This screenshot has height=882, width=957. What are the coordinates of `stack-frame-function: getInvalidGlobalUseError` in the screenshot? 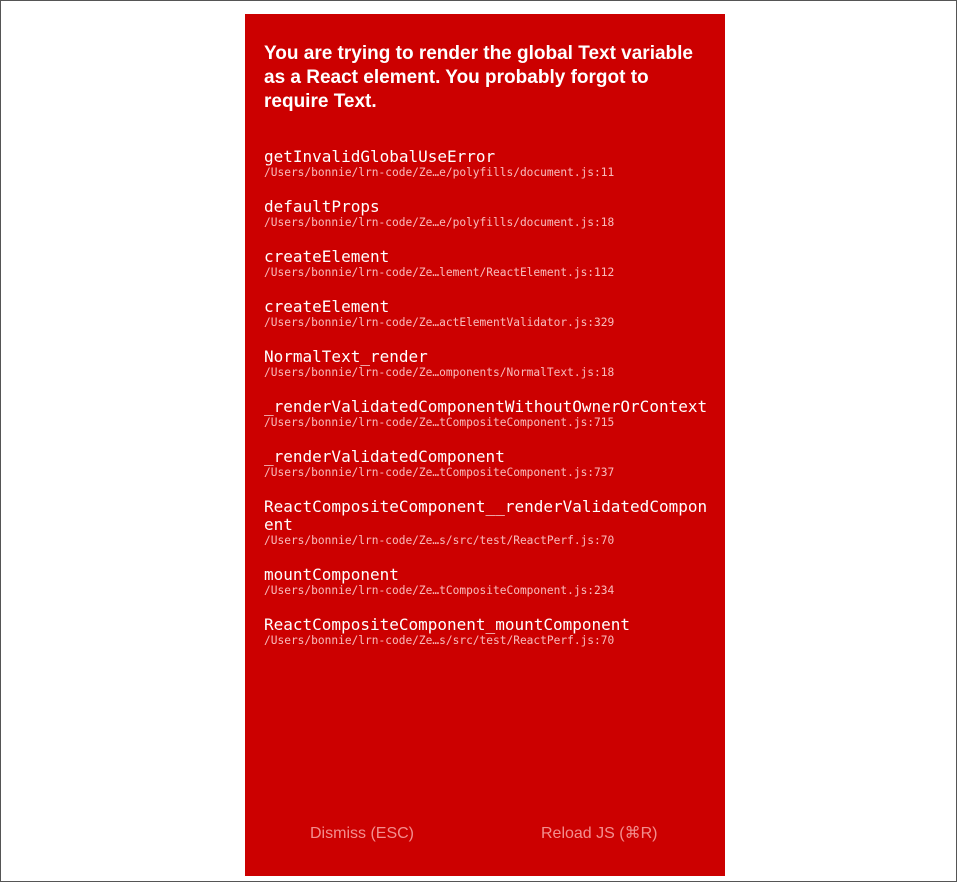 It's located at (380, 156).